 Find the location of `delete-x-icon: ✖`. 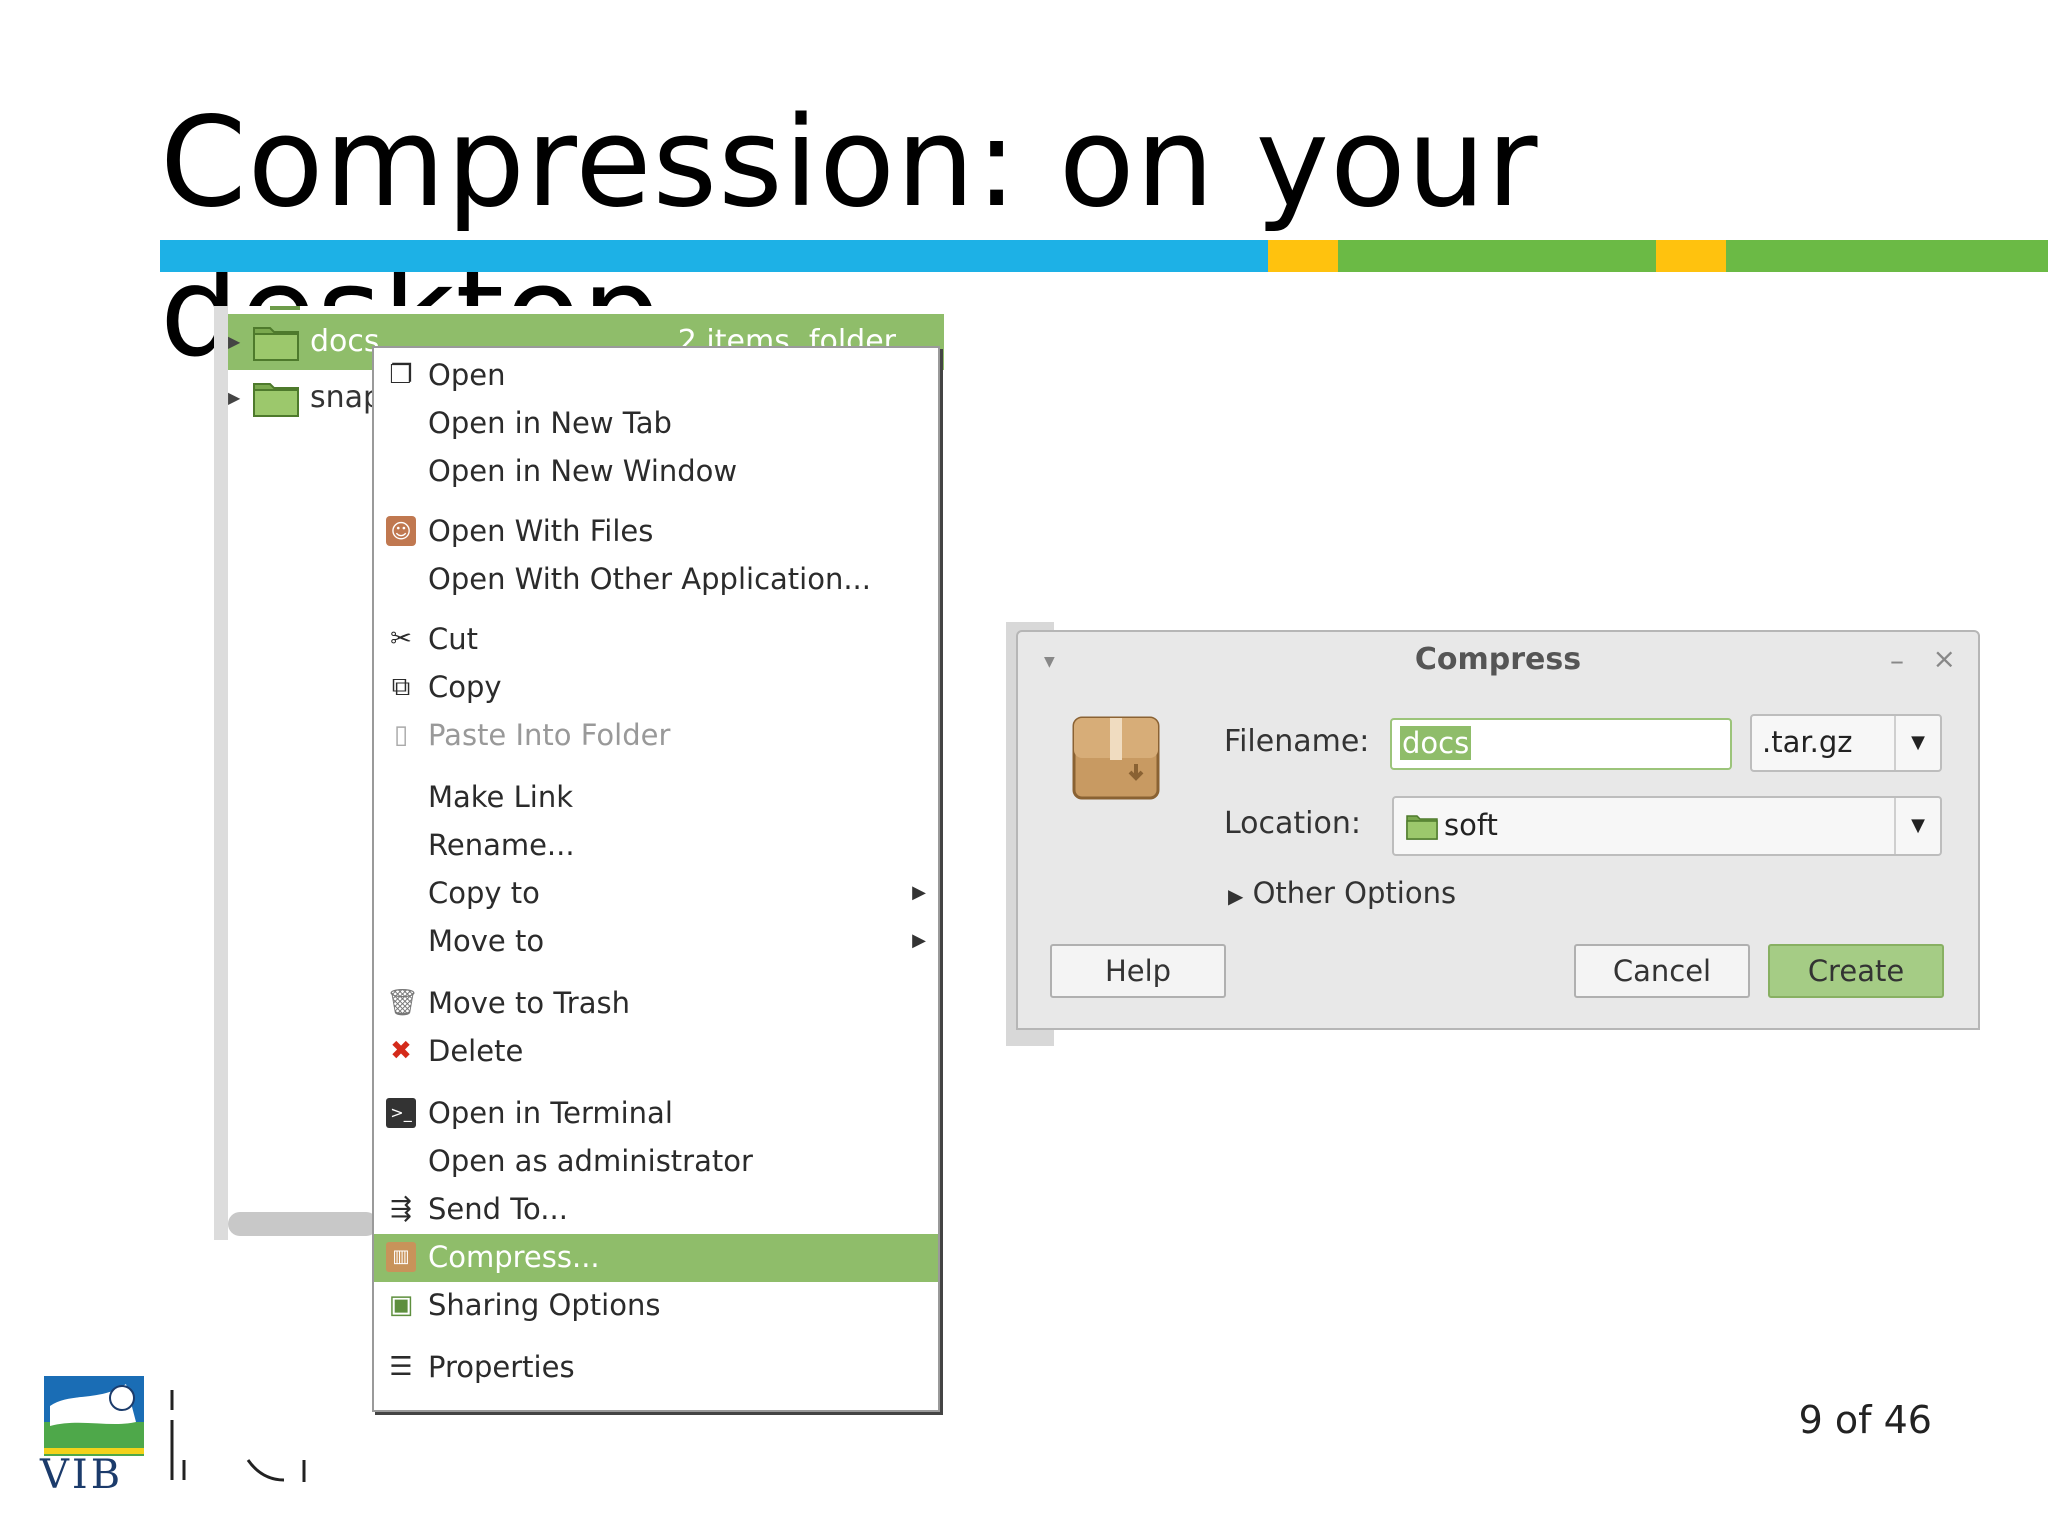

delete-x-icon: ✖ is located at coordinates (401, 1051).